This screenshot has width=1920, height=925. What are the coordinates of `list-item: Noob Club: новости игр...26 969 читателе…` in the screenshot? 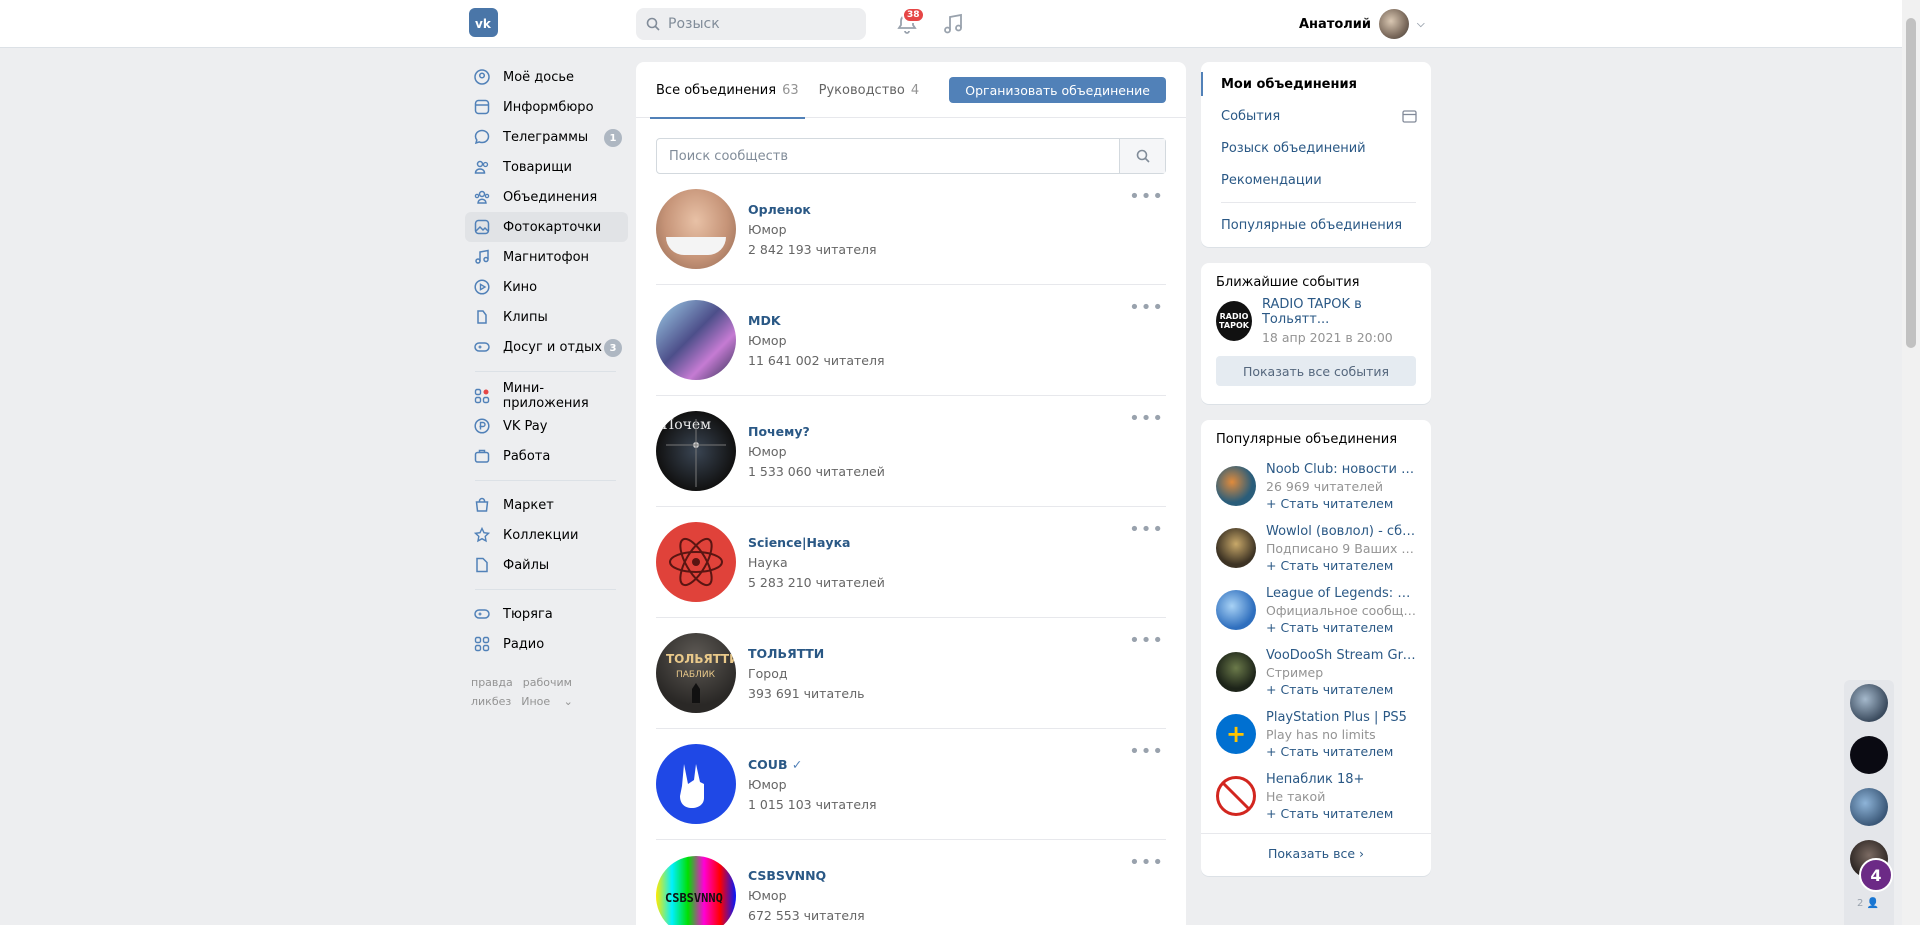 It's located at (1316, 486).